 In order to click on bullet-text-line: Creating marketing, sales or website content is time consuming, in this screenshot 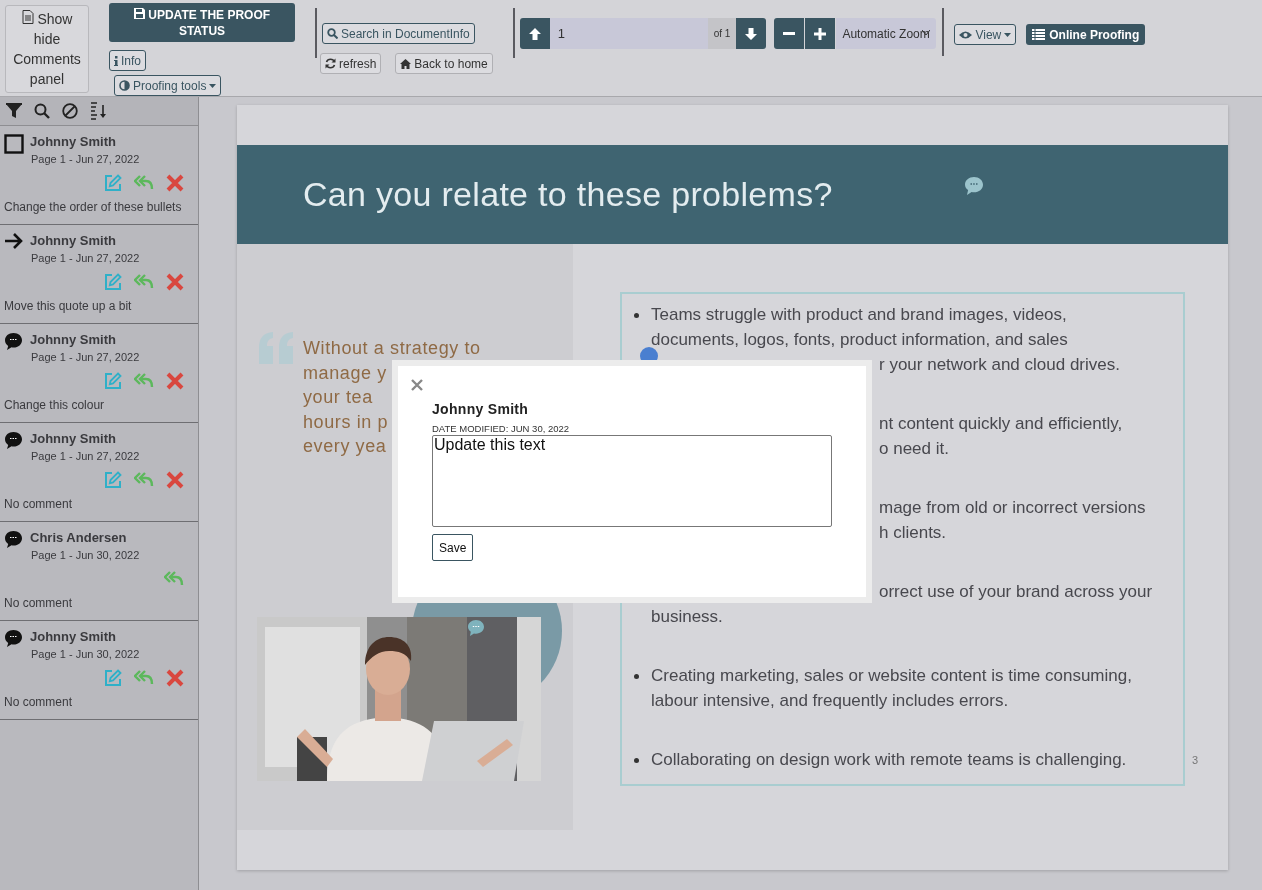, I will do `click(891, 676)`.